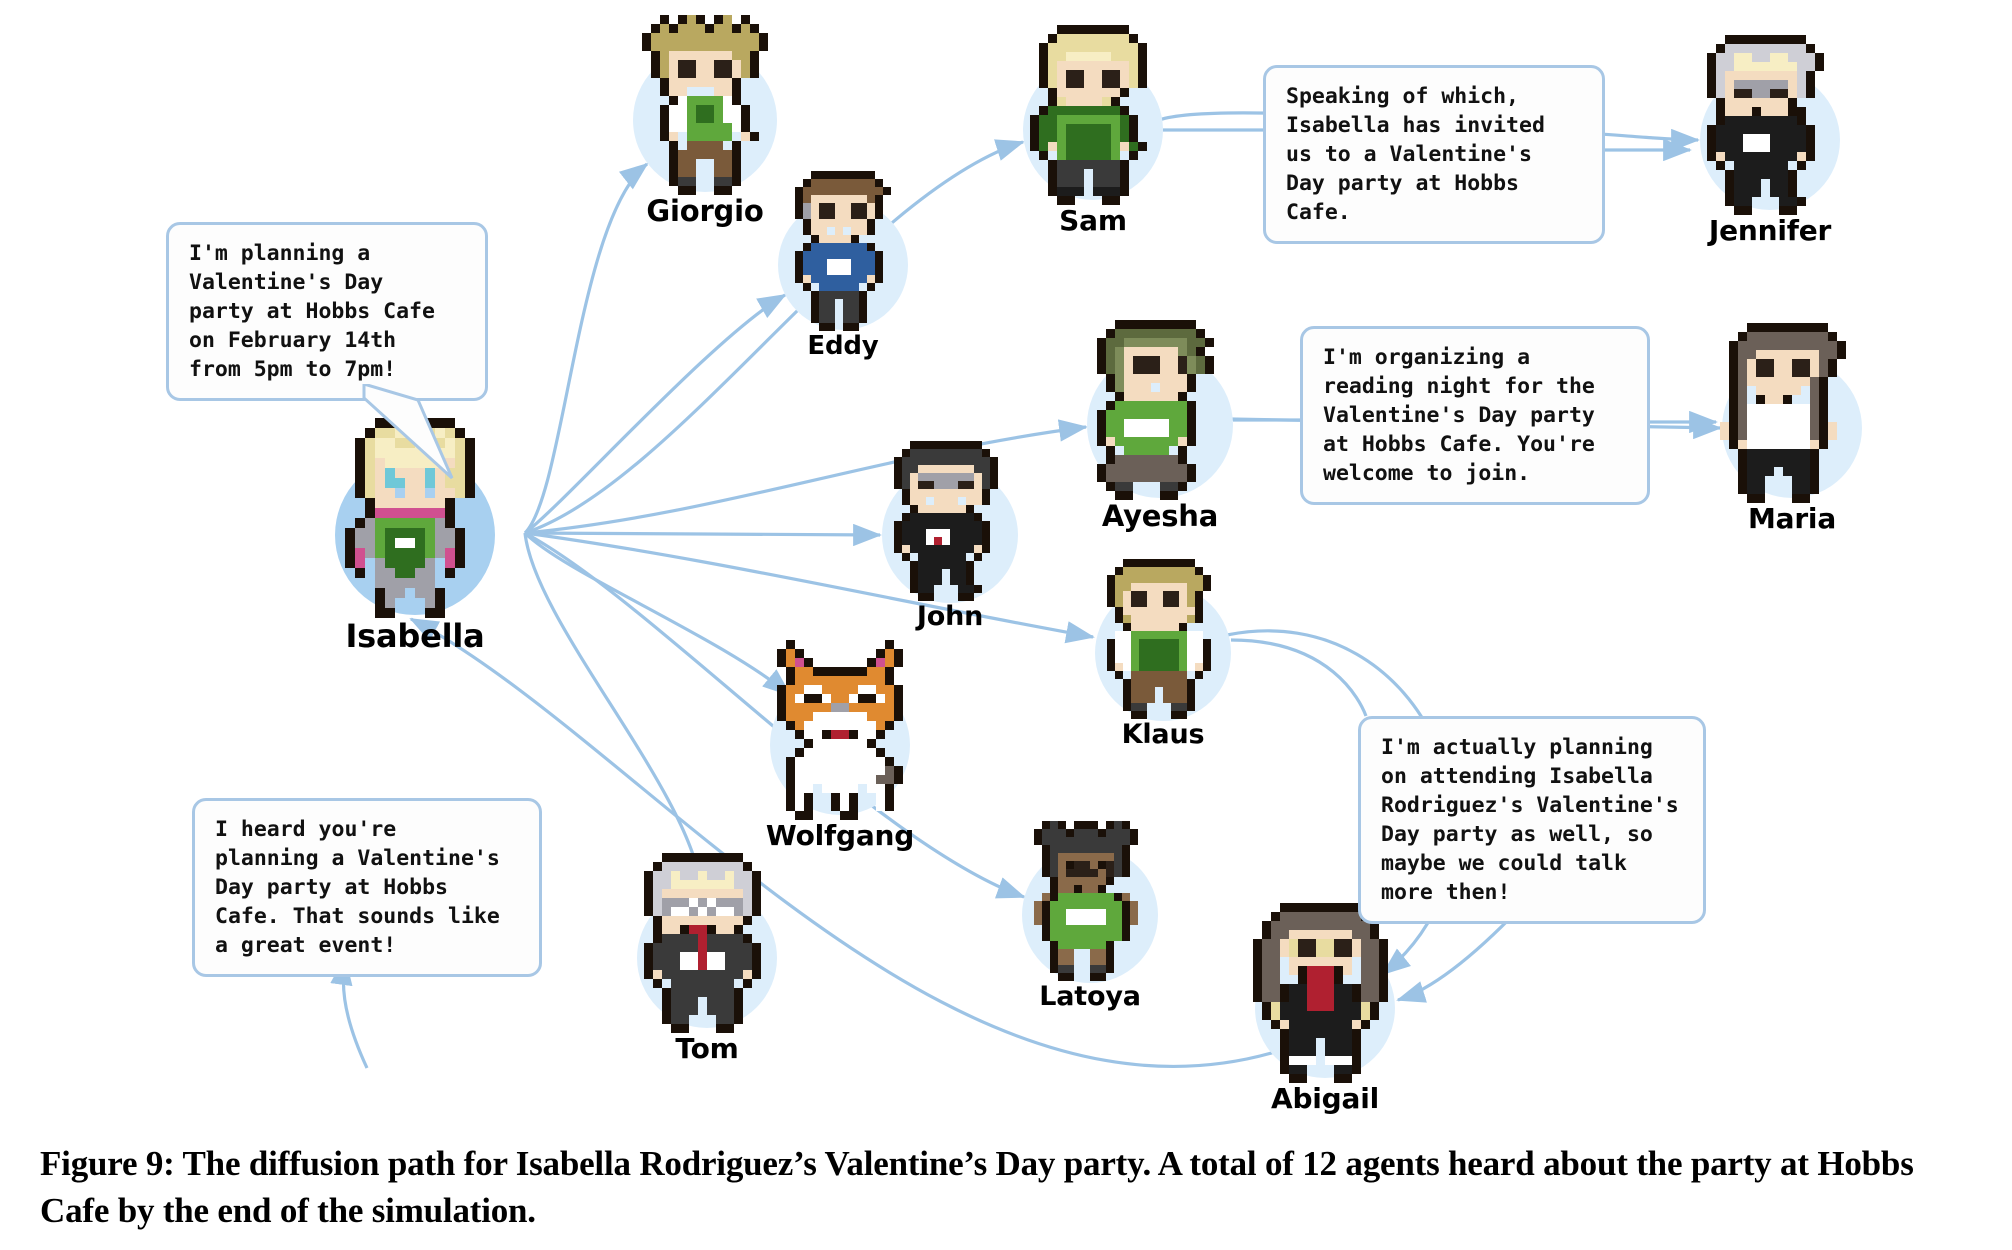 The image size is (2012, 1250). Describe the element at coordinates (1325, 993) in the screenshot. I see `agent-sprite-abigail-icon` at that location.